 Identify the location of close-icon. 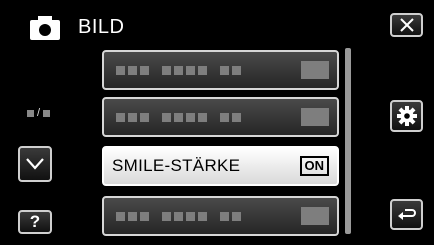
(406, 25).